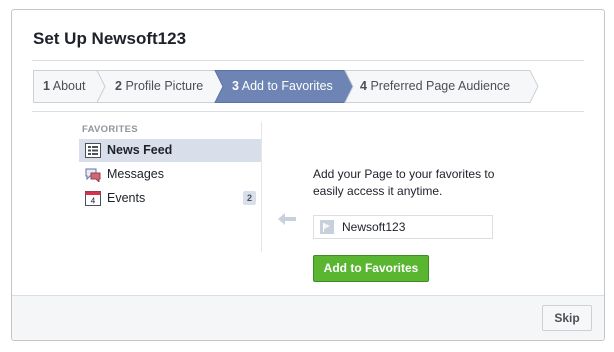 This screenshot has width=614, height=352. I want to click on messages-icon, so click(93, 175).